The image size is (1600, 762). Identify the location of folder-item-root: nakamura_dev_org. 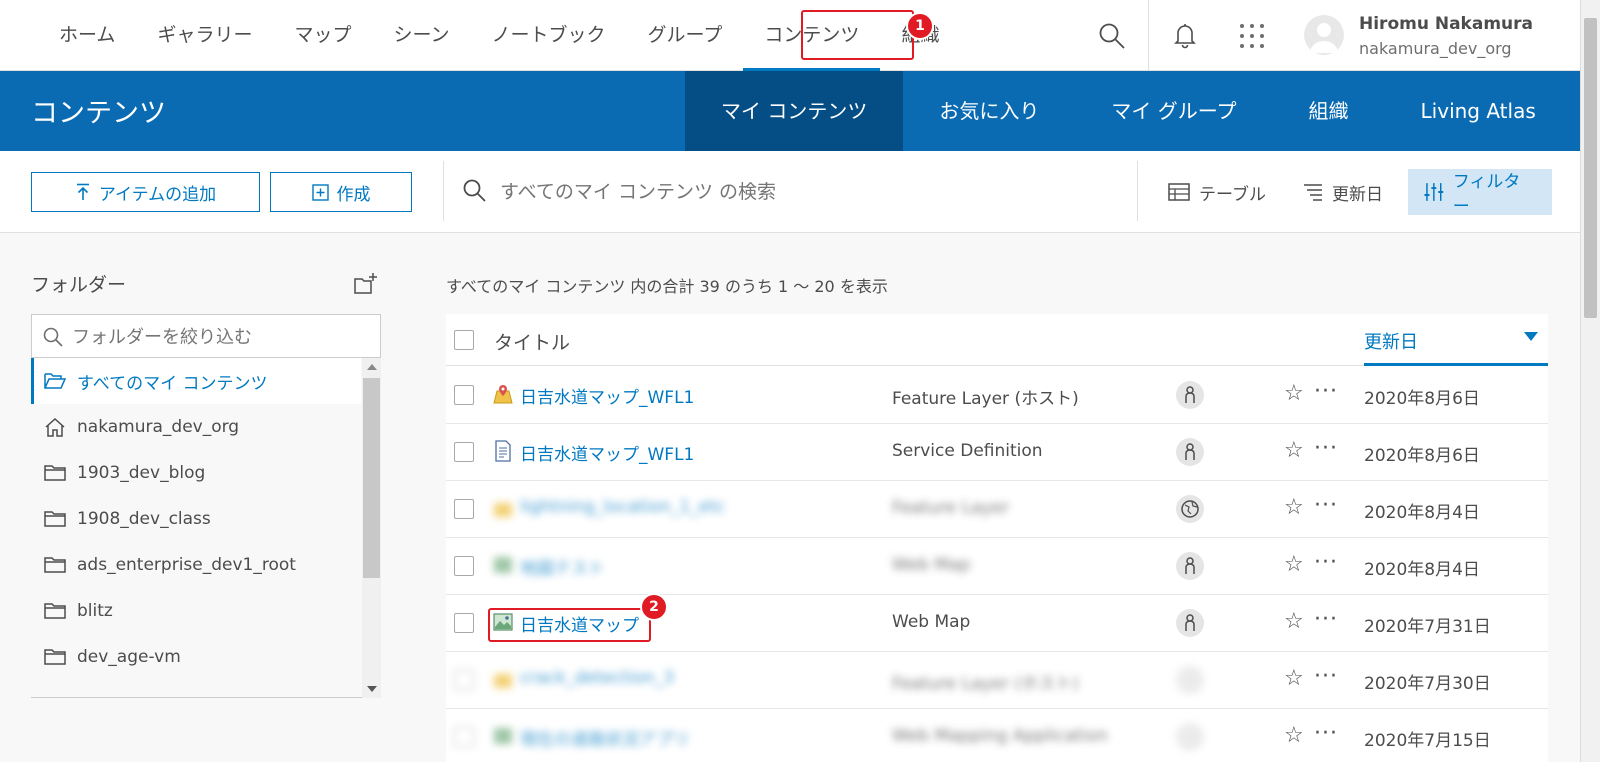
(196, 427).